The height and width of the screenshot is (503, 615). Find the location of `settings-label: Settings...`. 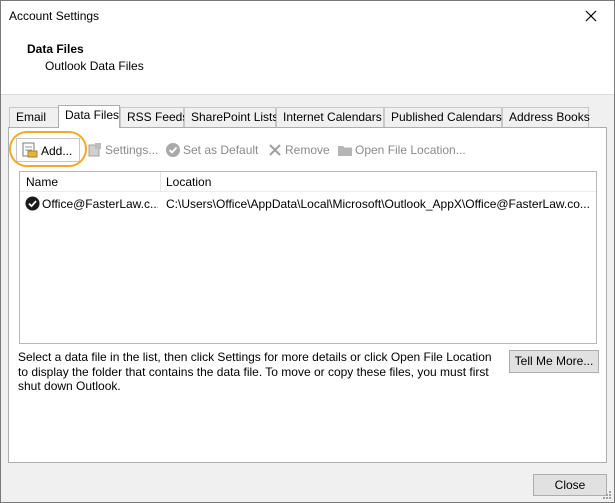

settings-label: Settings... is located at coordinates (132, 150).